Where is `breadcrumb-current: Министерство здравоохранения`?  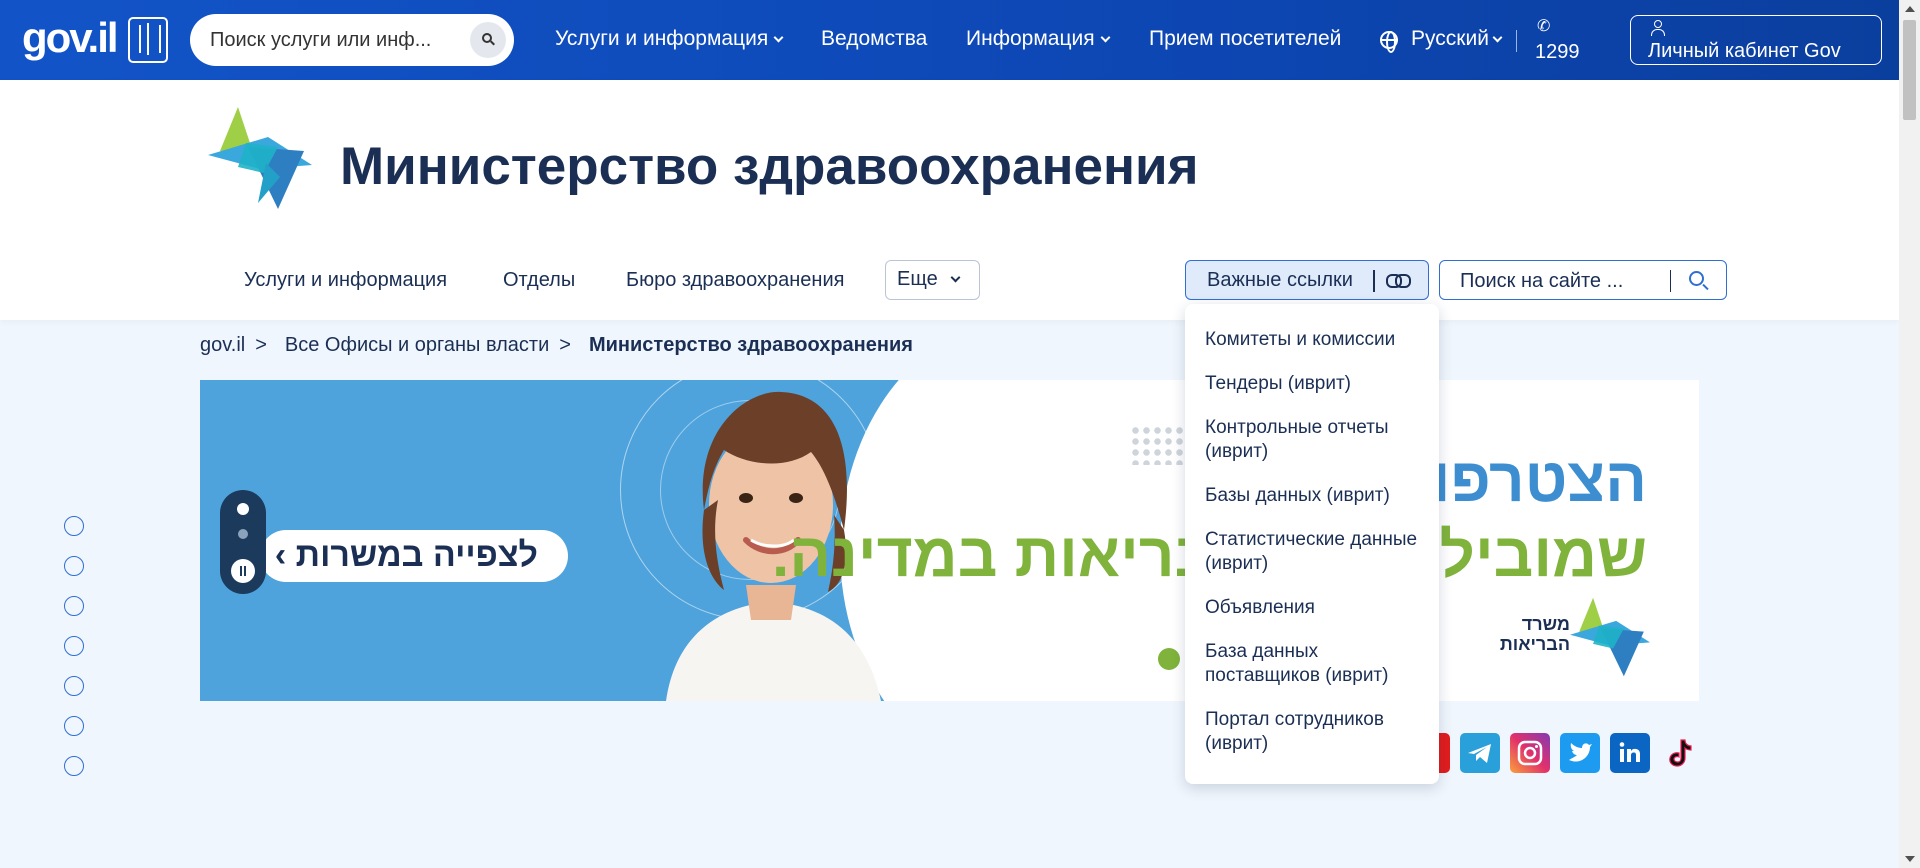 breadcrumb-current: Министерство здравоохранения is located at coordinates (750, 345).